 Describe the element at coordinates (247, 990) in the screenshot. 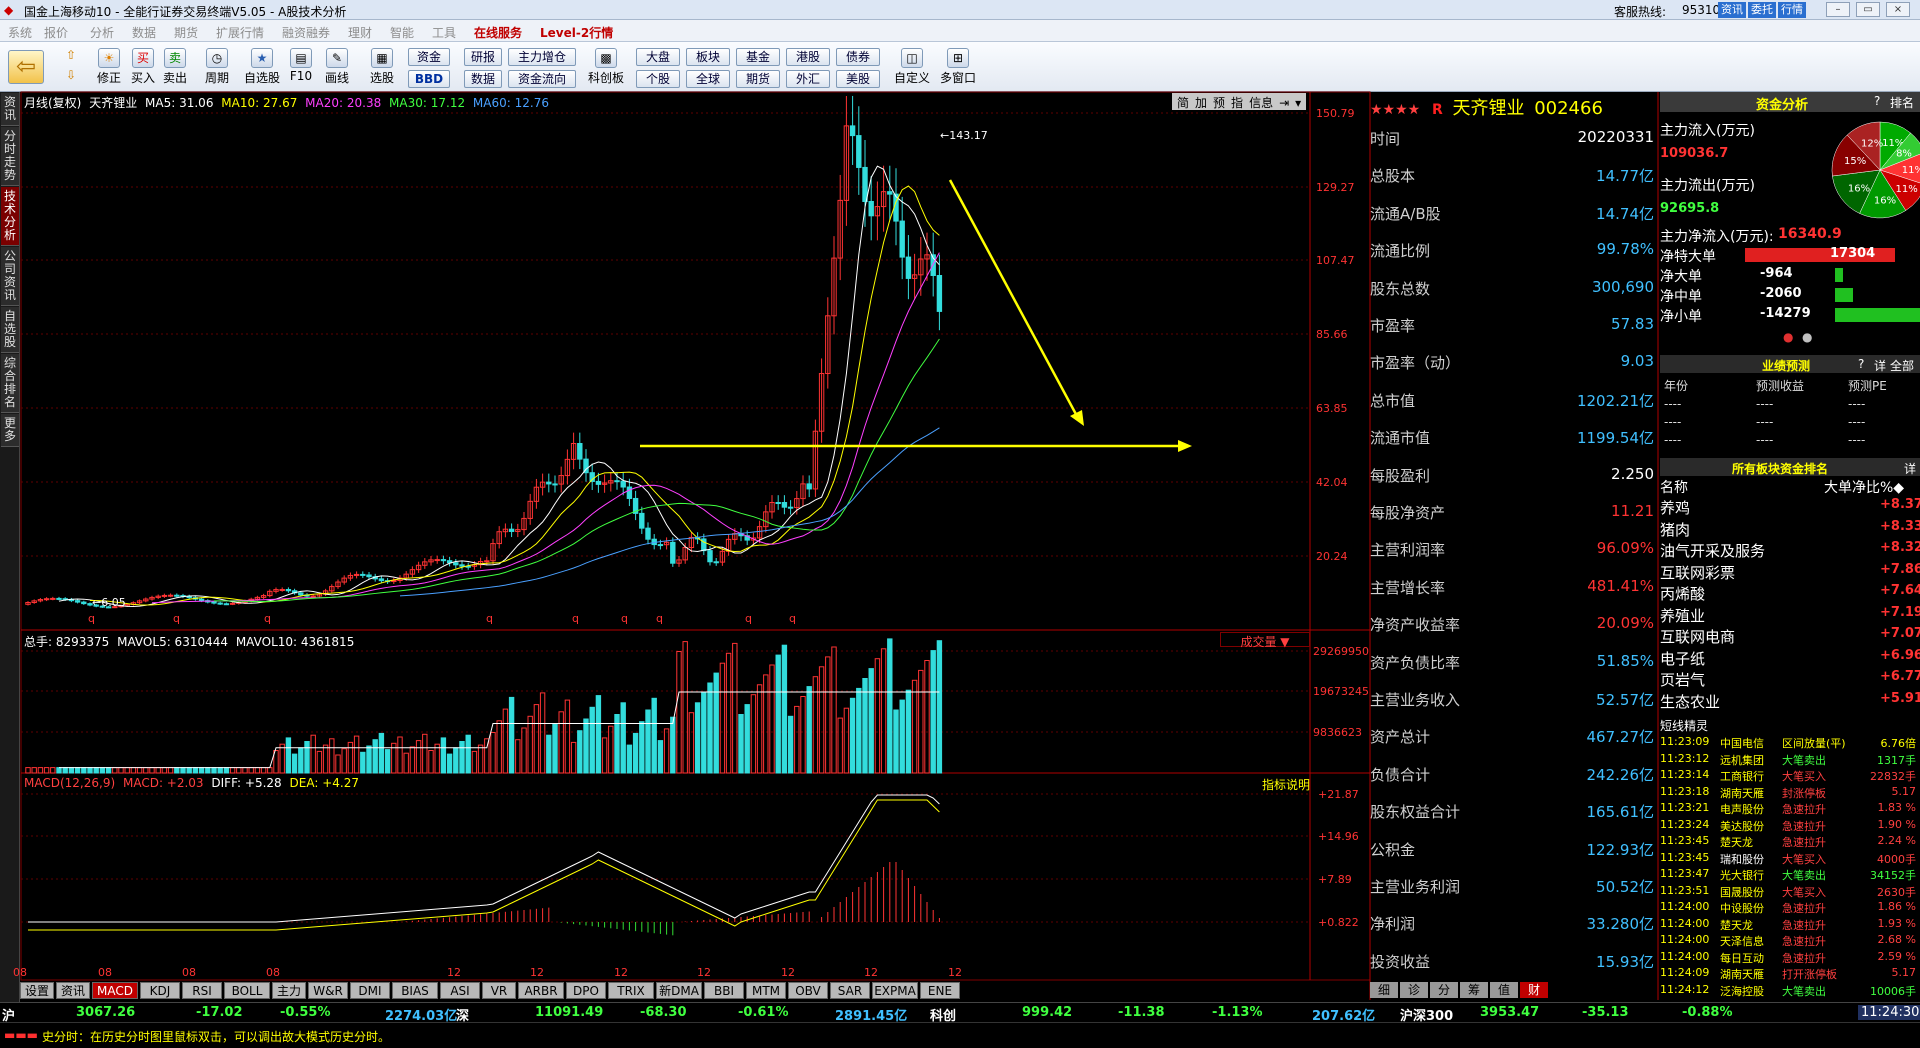

I see `indicator-tab: BOLL` at that location.